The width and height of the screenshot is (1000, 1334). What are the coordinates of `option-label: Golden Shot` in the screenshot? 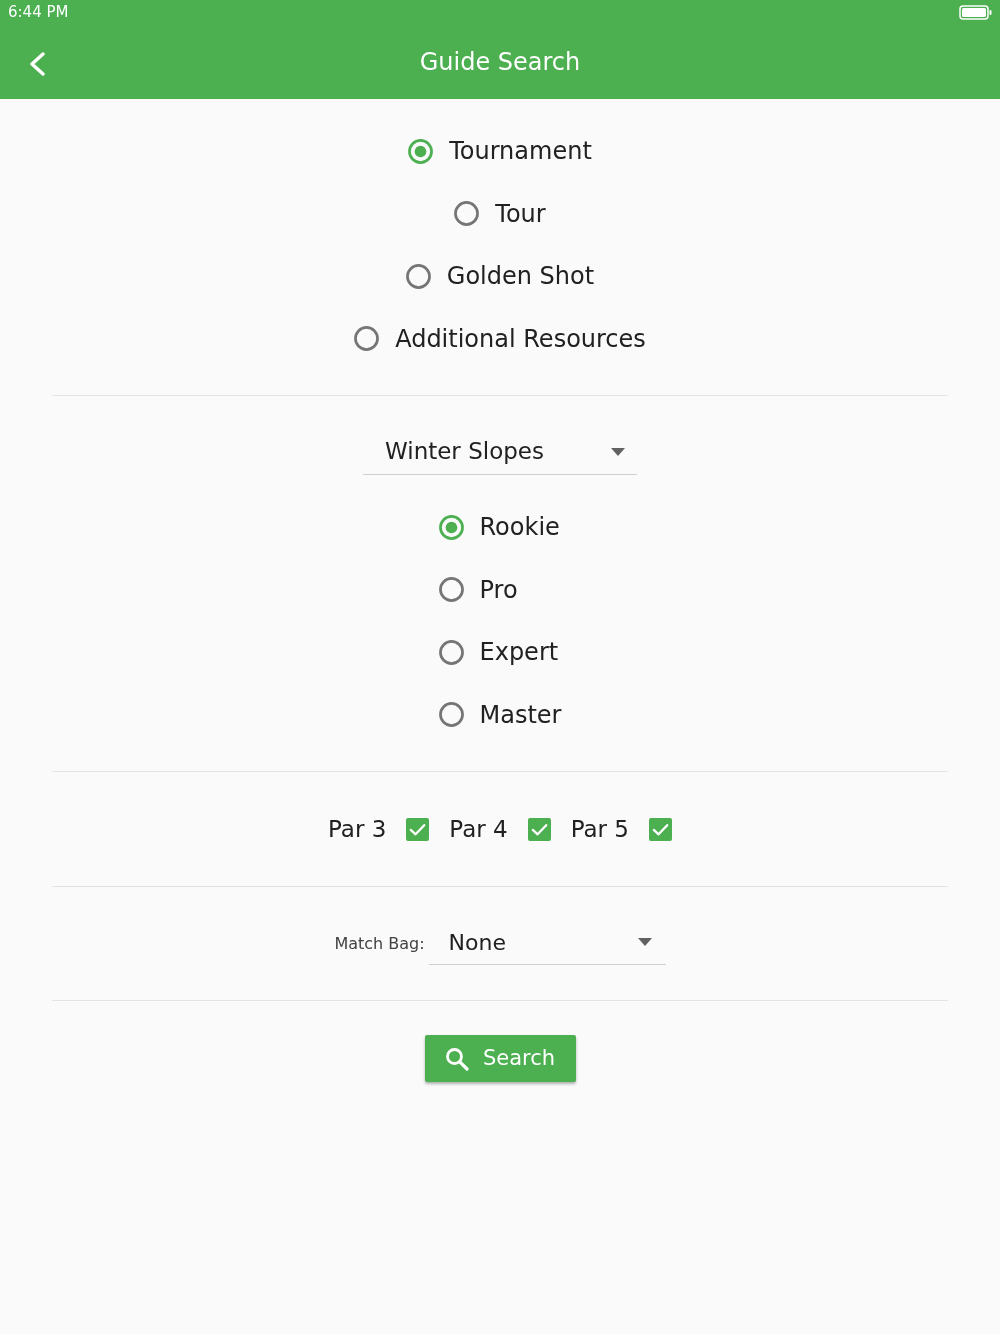 It's located at (520, 277).